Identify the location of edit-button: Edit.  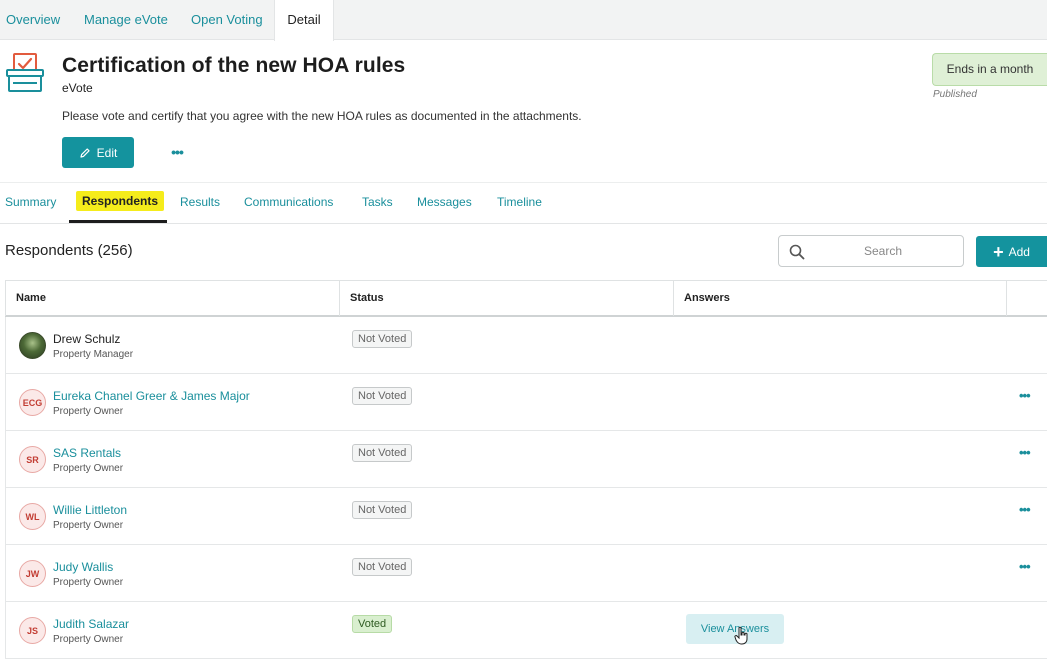
(98, 152).